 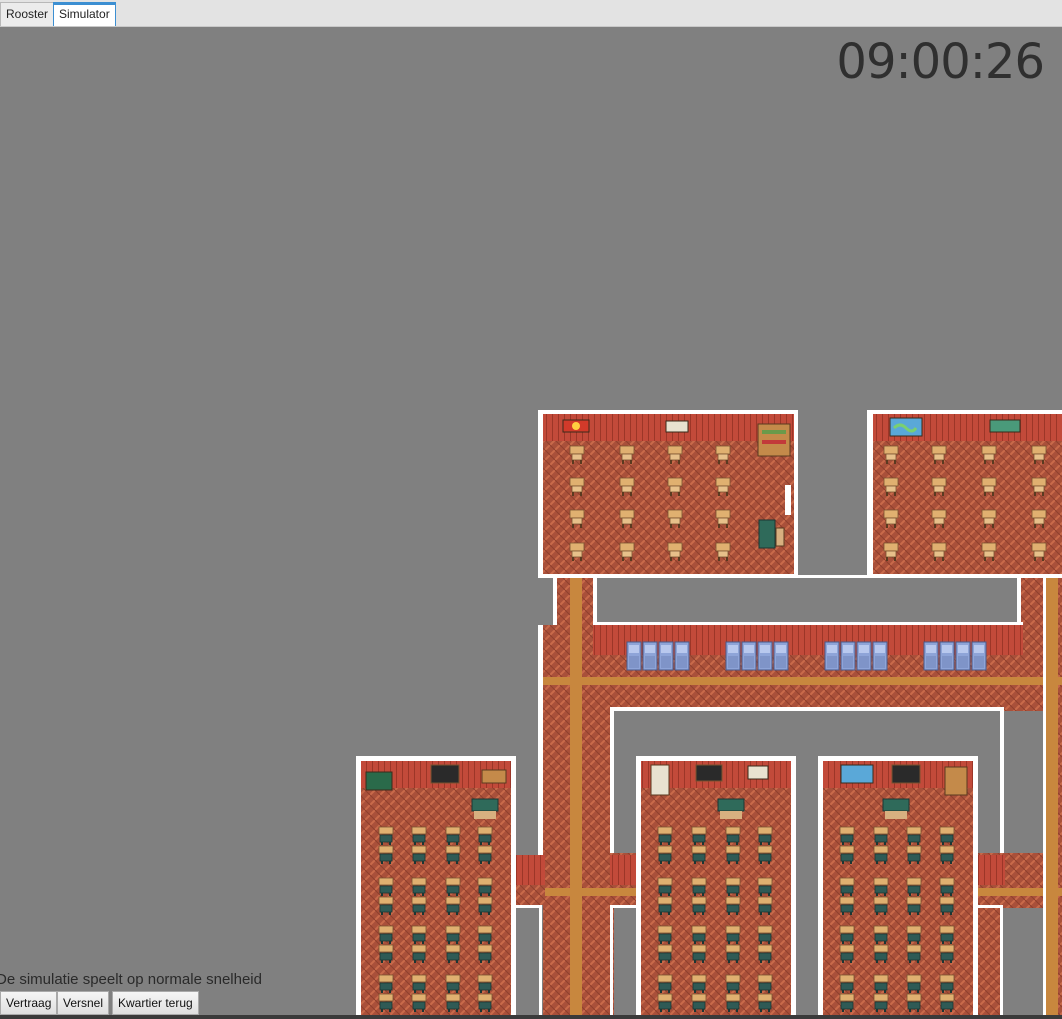 What do you see at coordinates (83, 1003) in the screenshot?
I see `speed-up-button: Versnel` at bounding box center [83, 1003].